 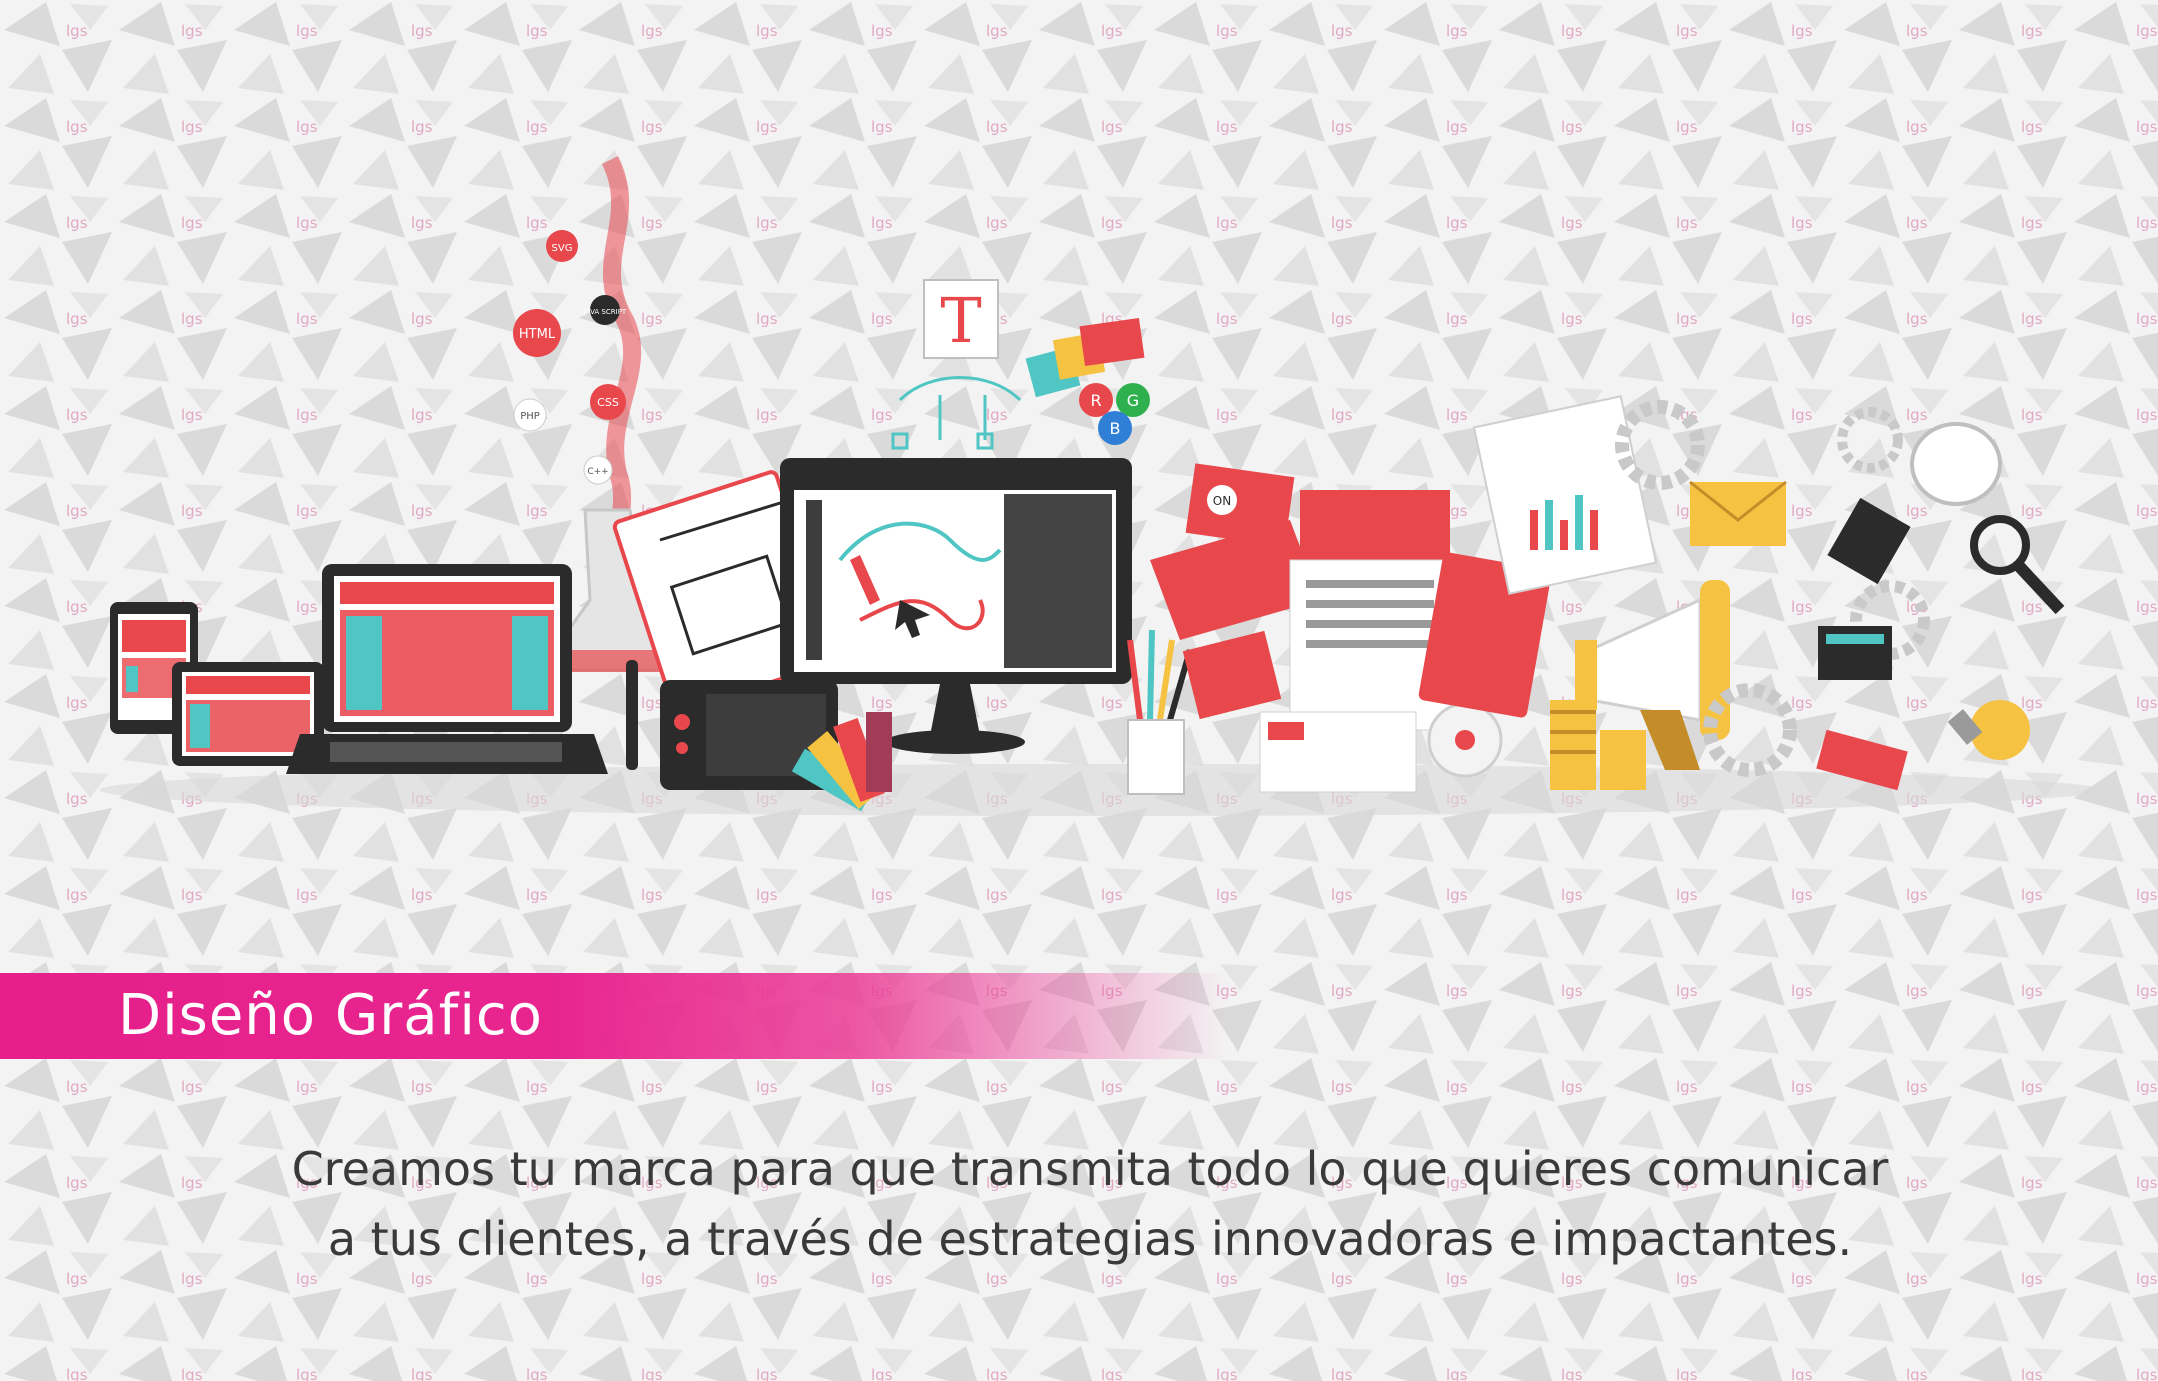 I want to click on type-tool-letter: T, so click(x=960, y=320).